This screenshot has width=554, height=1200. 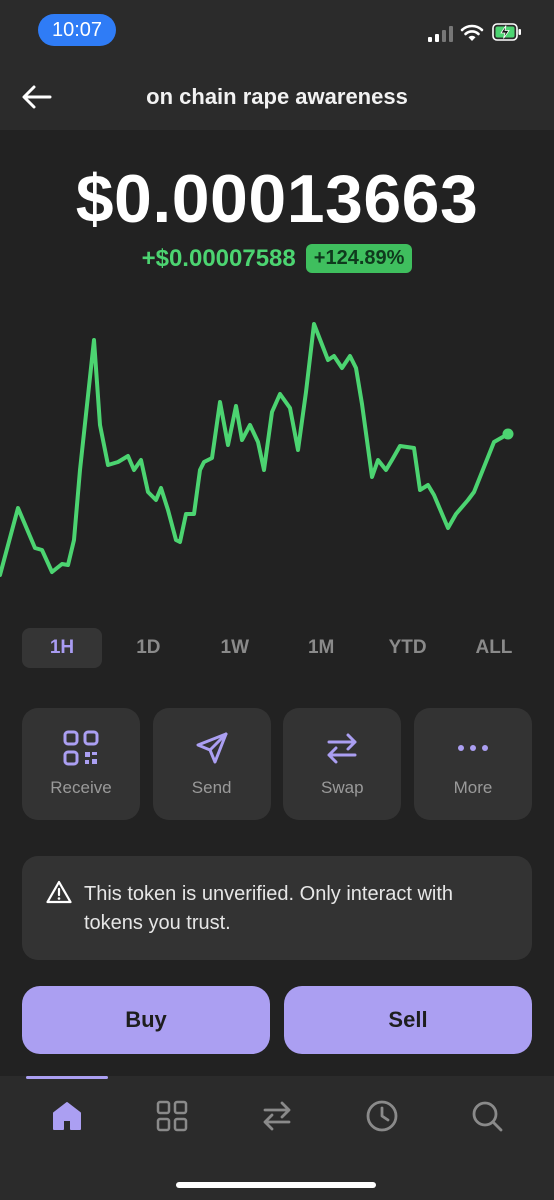 I want to click on nav-swap, so click(x=277, y=1116).